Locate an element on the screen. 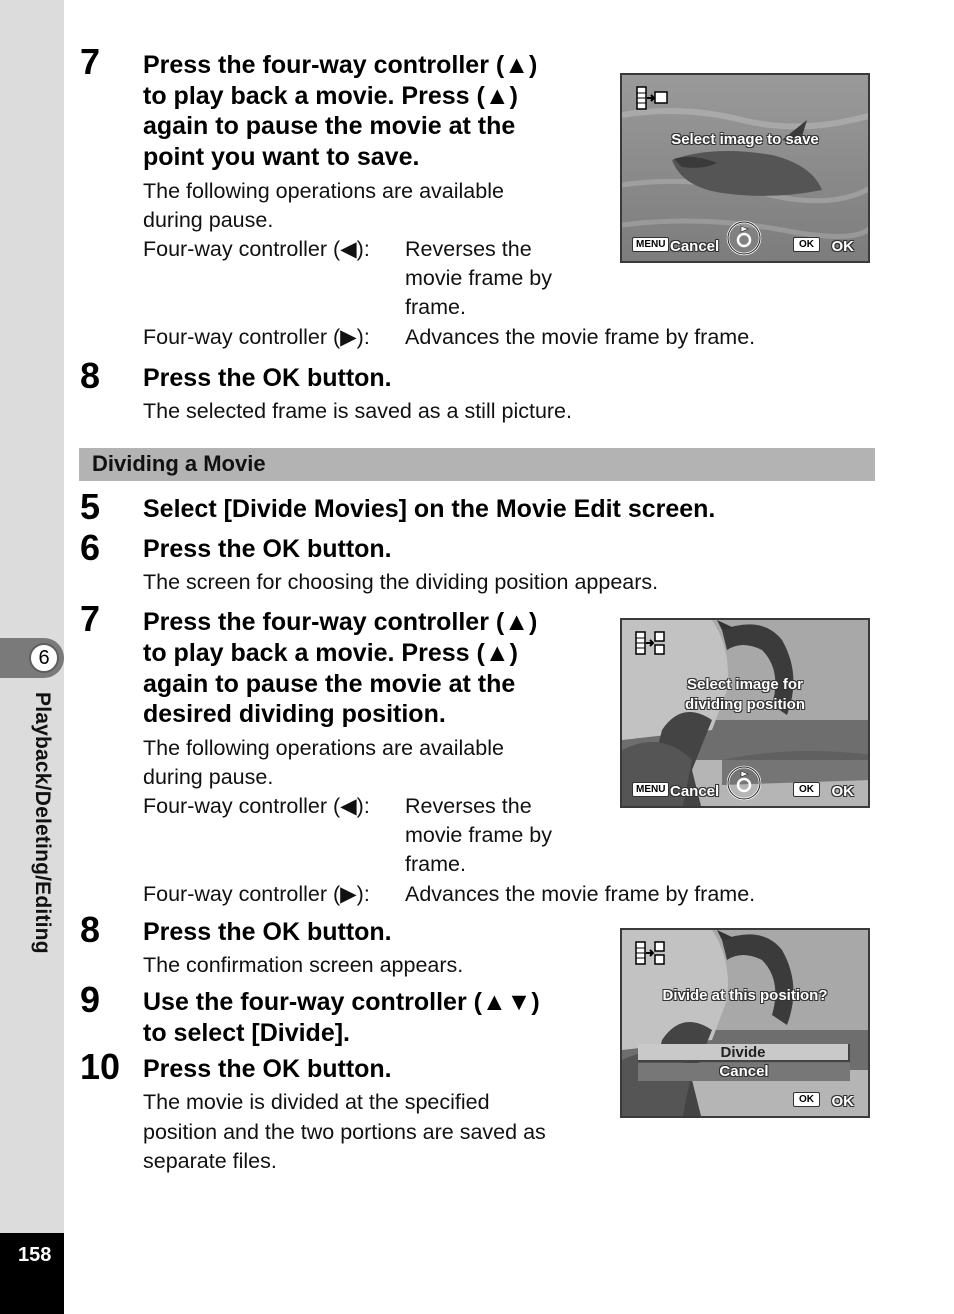  menu-option-cancel: Cancel is located at coordinates (744, 1072).